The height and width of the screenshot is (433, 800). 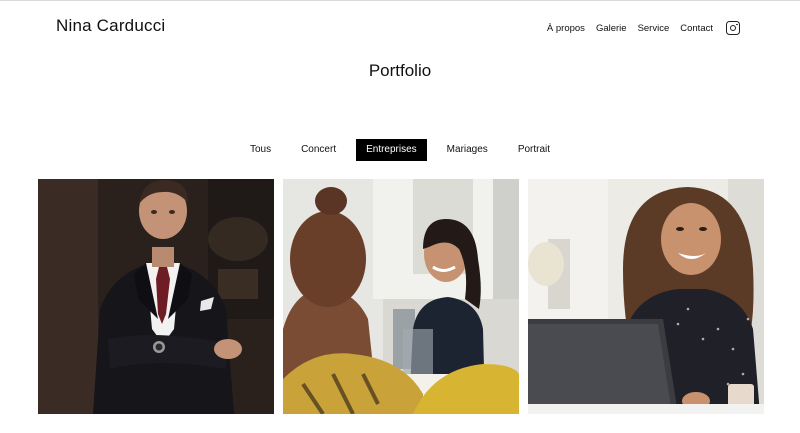 What do you see at coordinates (400, 0) in the screenshot?
I see `top-border` at bounding box center [400, 0].